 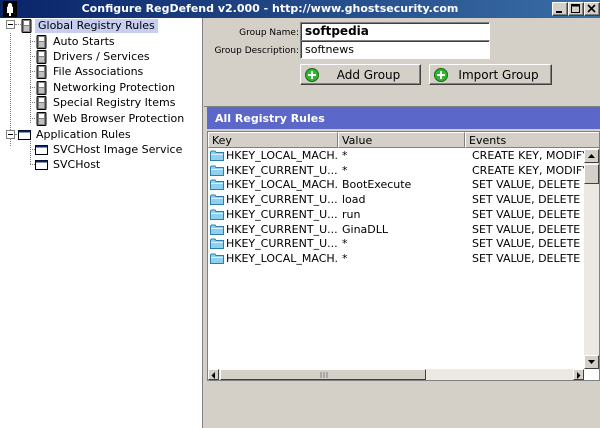 I want to click on tree-node-drivers-services: Drivers / Services, so click(x=94, y=56).